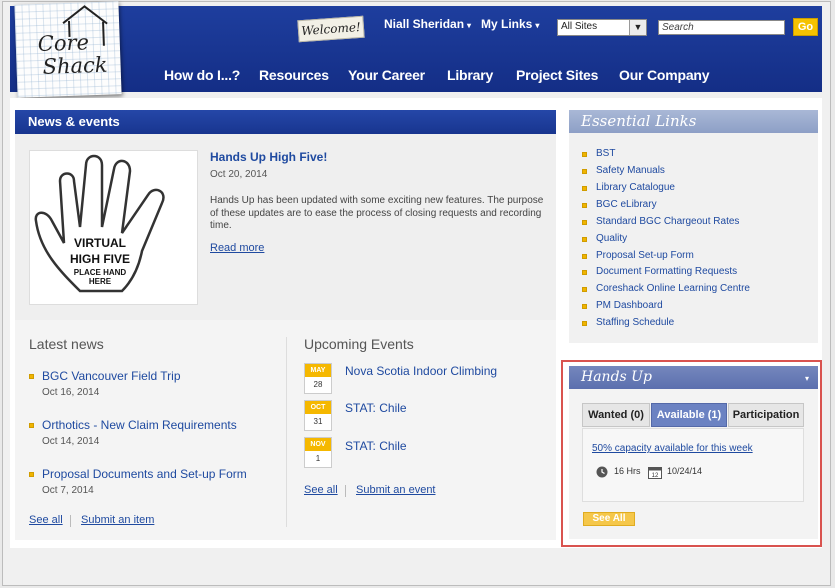 The image size is (835, 588). What do you see at coordinates (111, 376) in the screenshot?
I see `latest-news-item-title: BGC Vancouver Field Trip` at bounding box center [111, 376].